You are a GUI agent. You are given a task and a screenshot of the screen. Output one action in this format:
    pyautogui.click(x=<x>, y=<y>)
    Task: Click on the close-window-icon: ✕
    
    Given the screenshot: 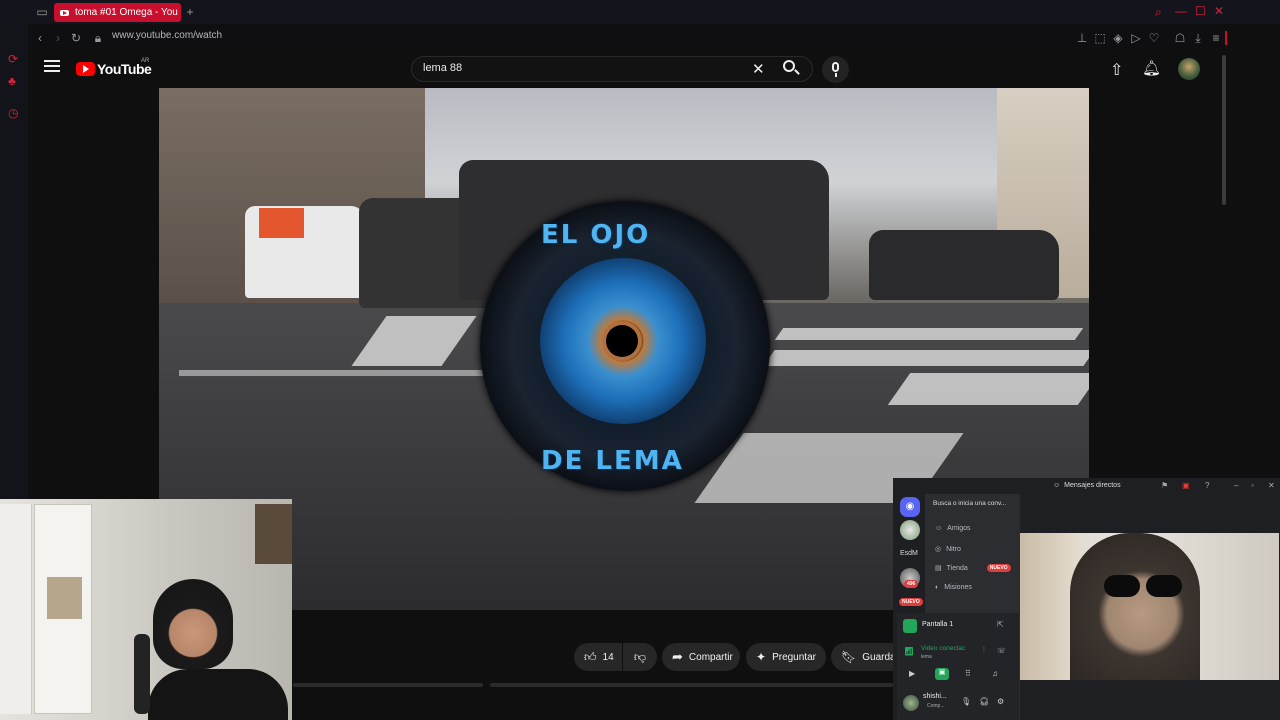 What is the action you would take?
    pyautogui.click(x=1219, y=11)
    